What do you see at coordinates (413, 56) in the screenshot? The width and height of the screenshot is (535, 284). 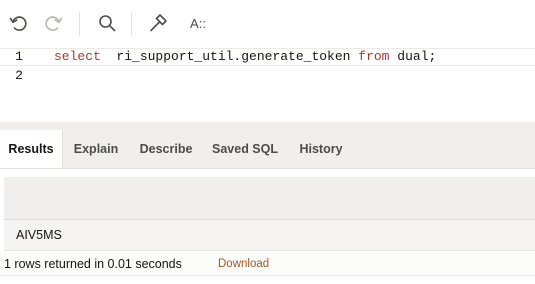 I see `sql-tail: dual;` at bounding box center [413, 56].